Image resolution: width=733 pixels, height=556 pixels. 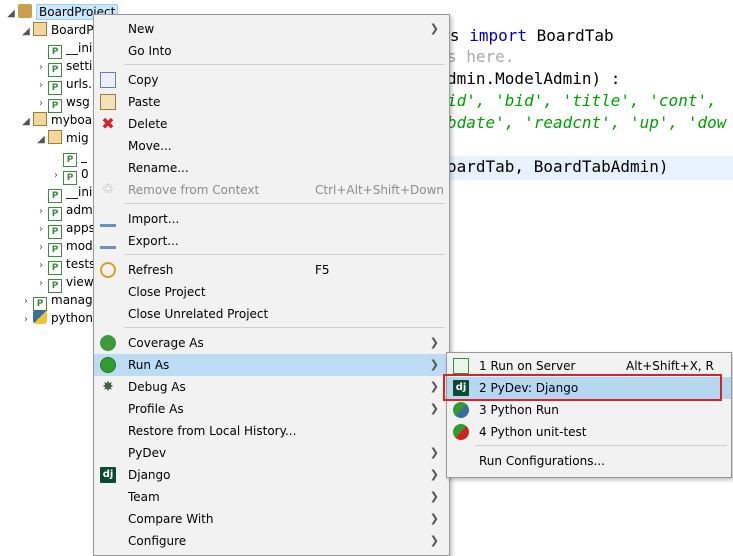 What do you see at coordinates (171, 519) in the screenshot?
I see `menu-item-label: Compare With` at bounding box center [171, 519].